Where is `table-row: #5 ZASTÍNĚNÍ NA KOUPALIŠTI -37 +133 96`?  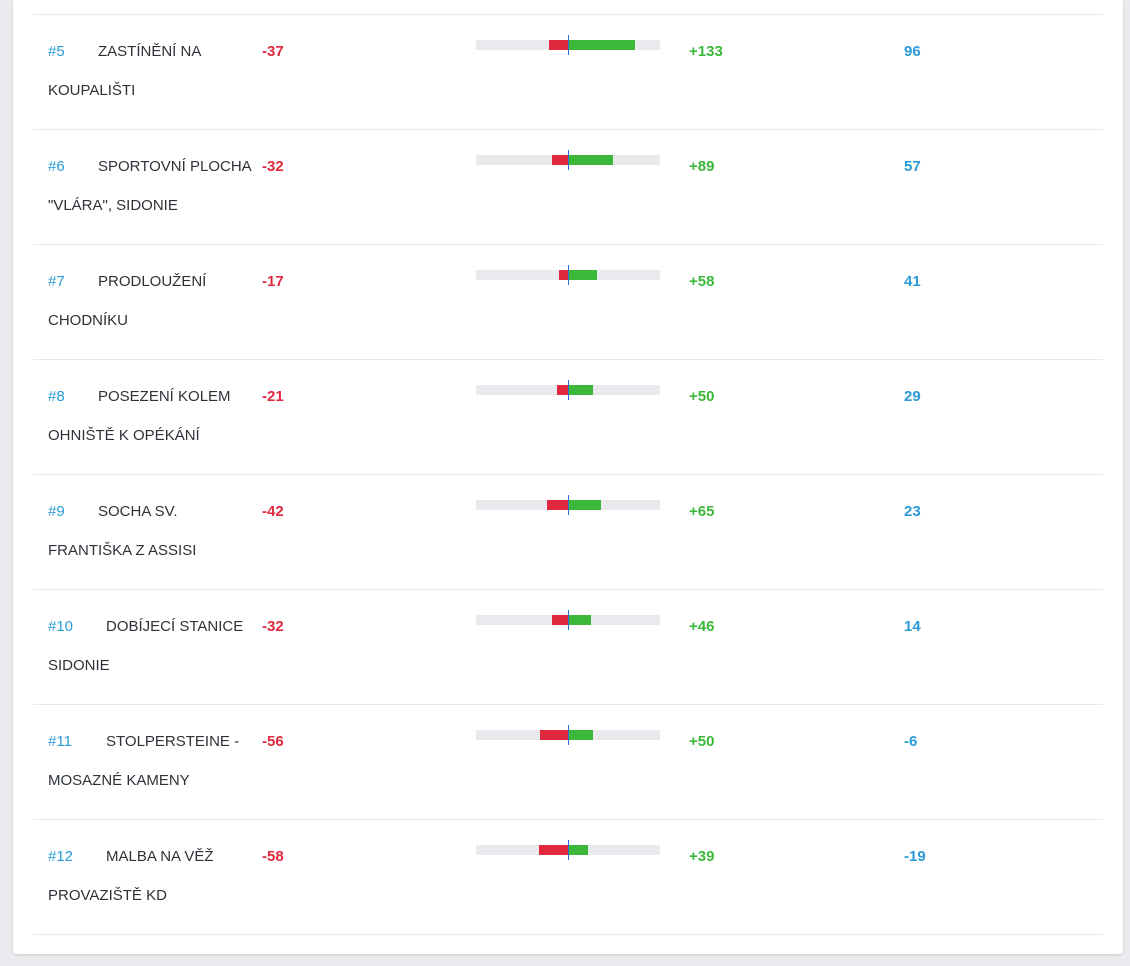
table-row: #5 ZASTÍNĚNÍ NA KOUPALIŠTI -37 +133 96 is located at coordinates (568, 72).